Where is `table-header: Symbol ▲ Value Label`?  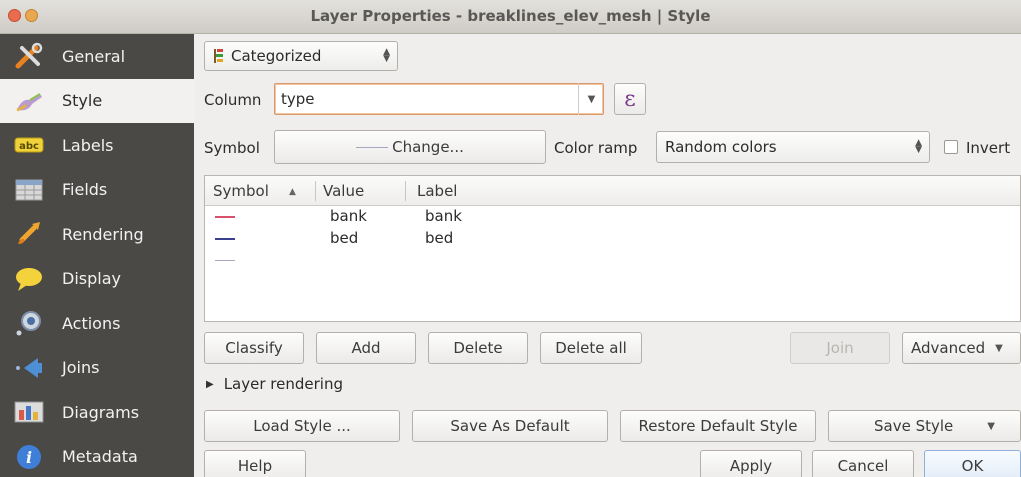 table-header: Symbol ▲ Value Label is located at coordinates (612, 191).